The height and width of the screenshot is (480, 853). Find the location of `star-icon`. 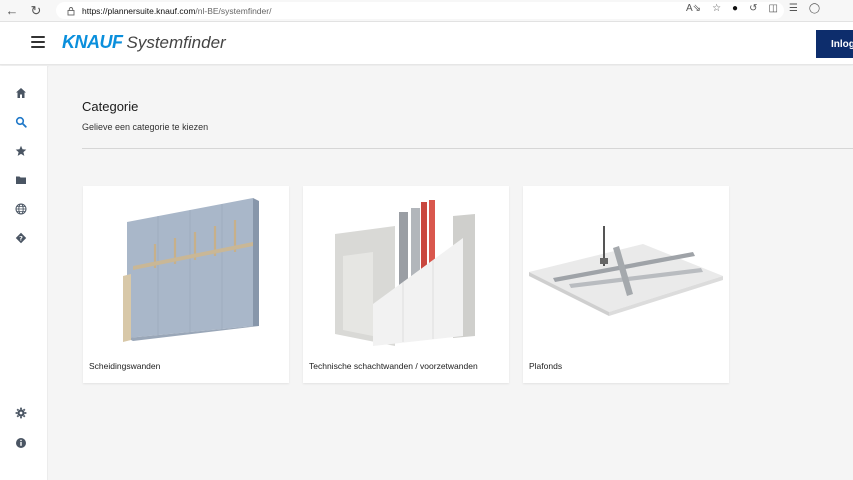

star-icon is located at coordinates (21, 151).